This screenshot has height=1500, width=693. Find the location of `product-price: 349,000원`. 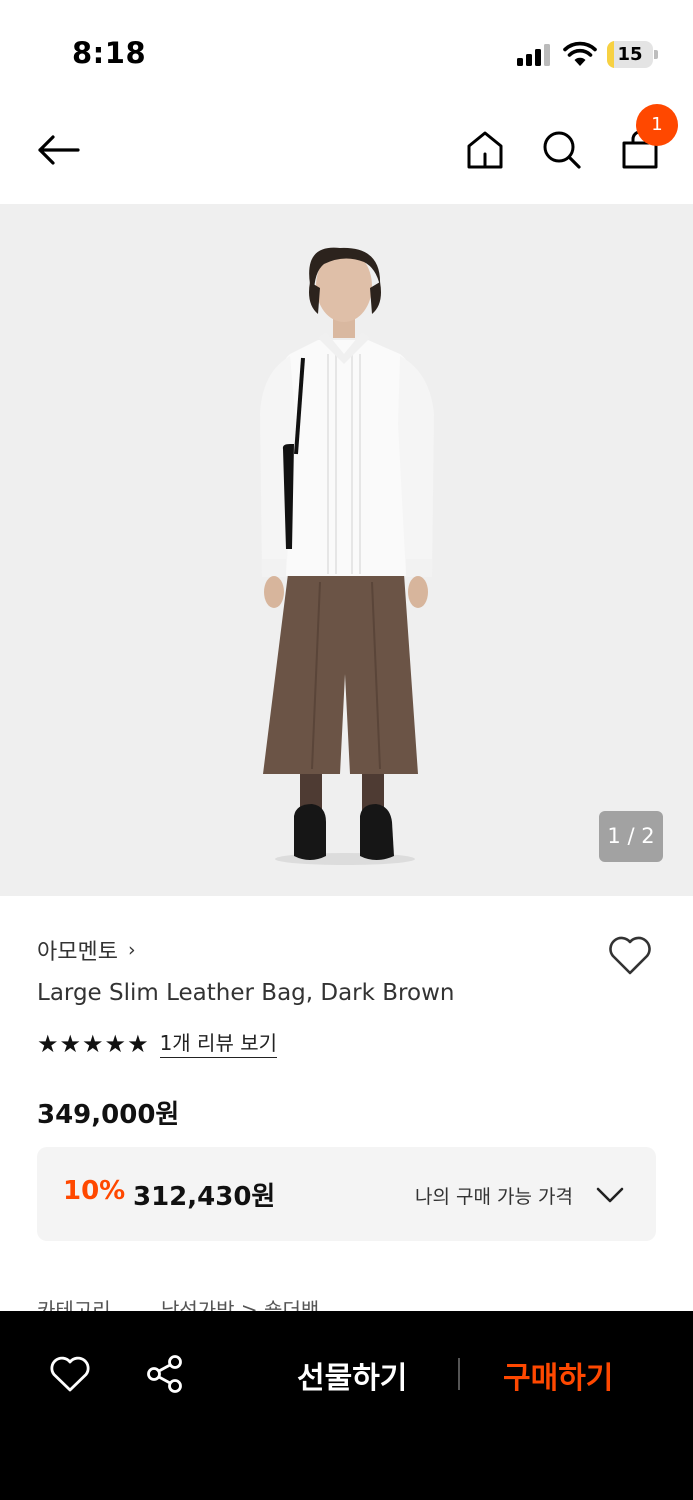

product-price: 349,000원 is located at coordinates (108, 1115).